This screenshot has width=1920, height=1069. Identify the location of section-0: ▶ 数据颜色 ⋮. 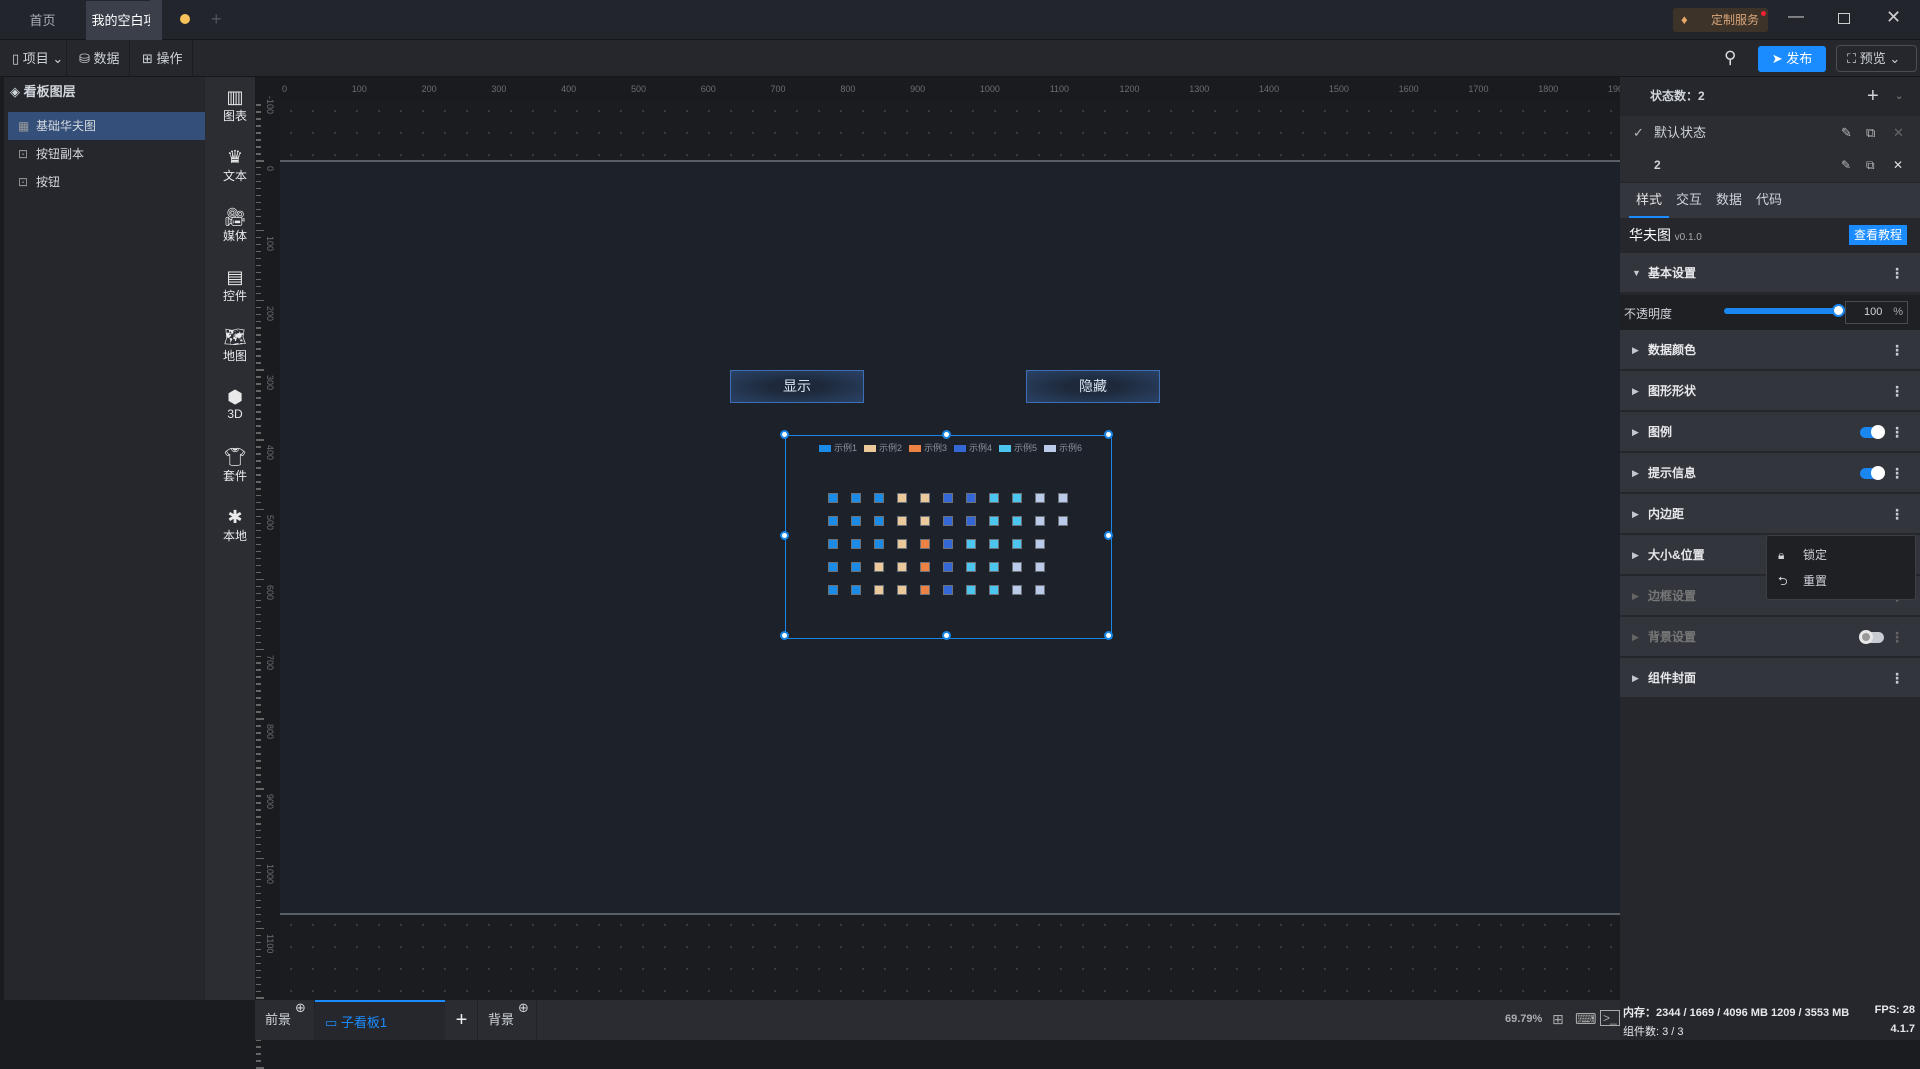
(1770, 350).